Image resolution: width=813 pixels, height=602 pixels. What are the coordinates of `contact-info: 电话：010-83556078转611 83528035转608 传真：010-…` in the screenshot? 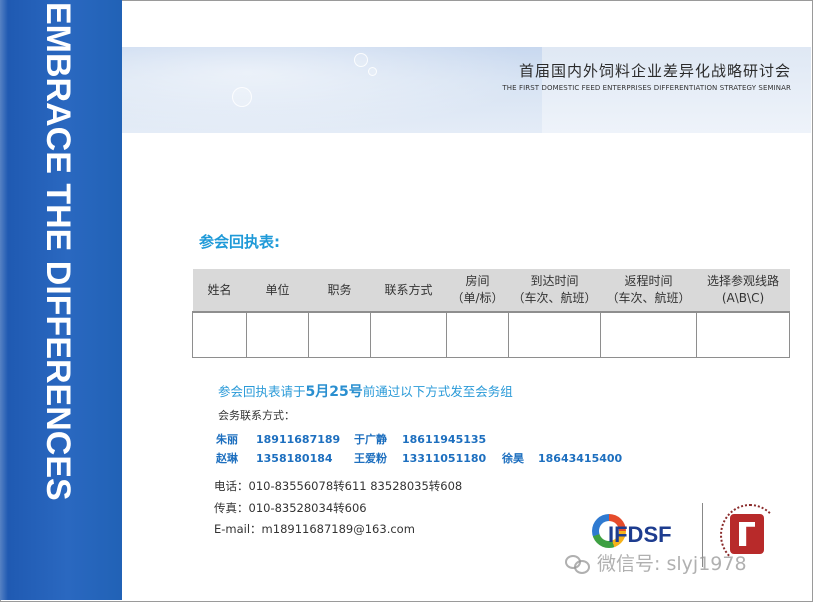 It's located at (338, 510).